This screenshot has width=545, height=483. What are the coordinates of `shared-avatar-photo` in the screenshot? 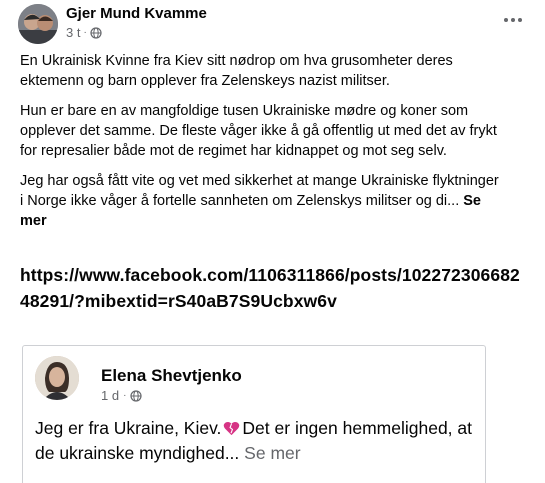 It's located at (57, 378).